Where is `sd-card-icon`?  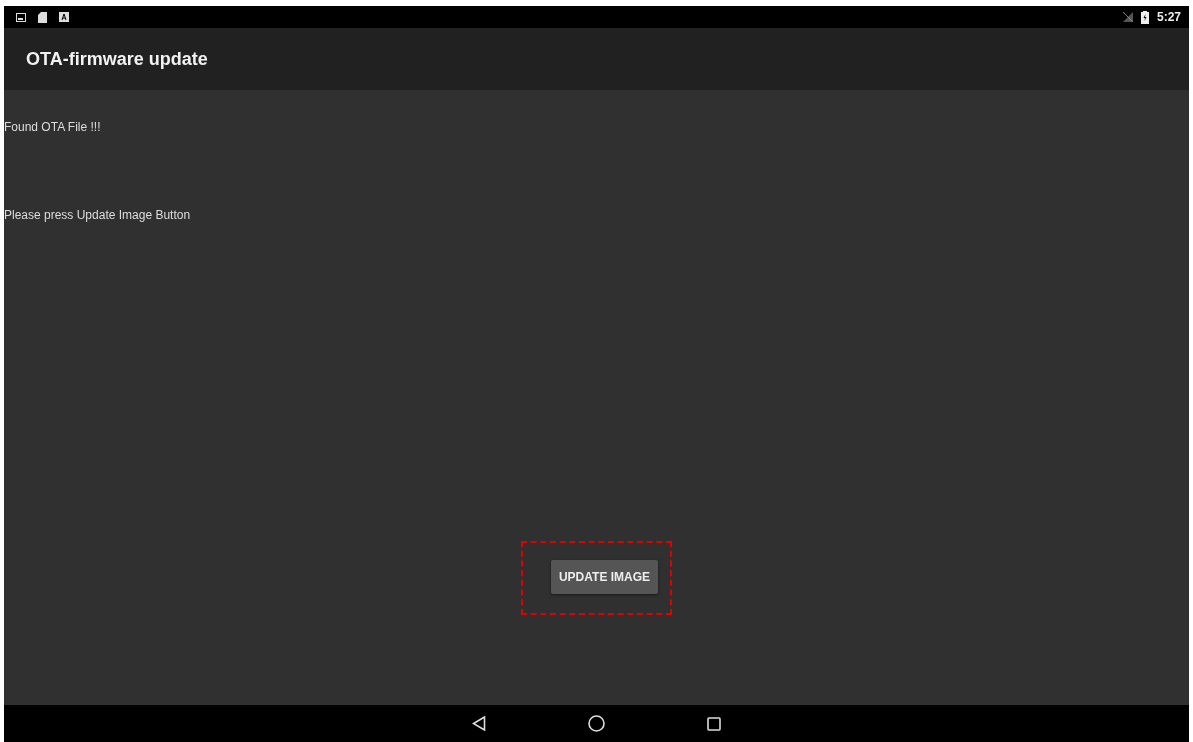
sd-card-icon is located at coordinates (42, 17).